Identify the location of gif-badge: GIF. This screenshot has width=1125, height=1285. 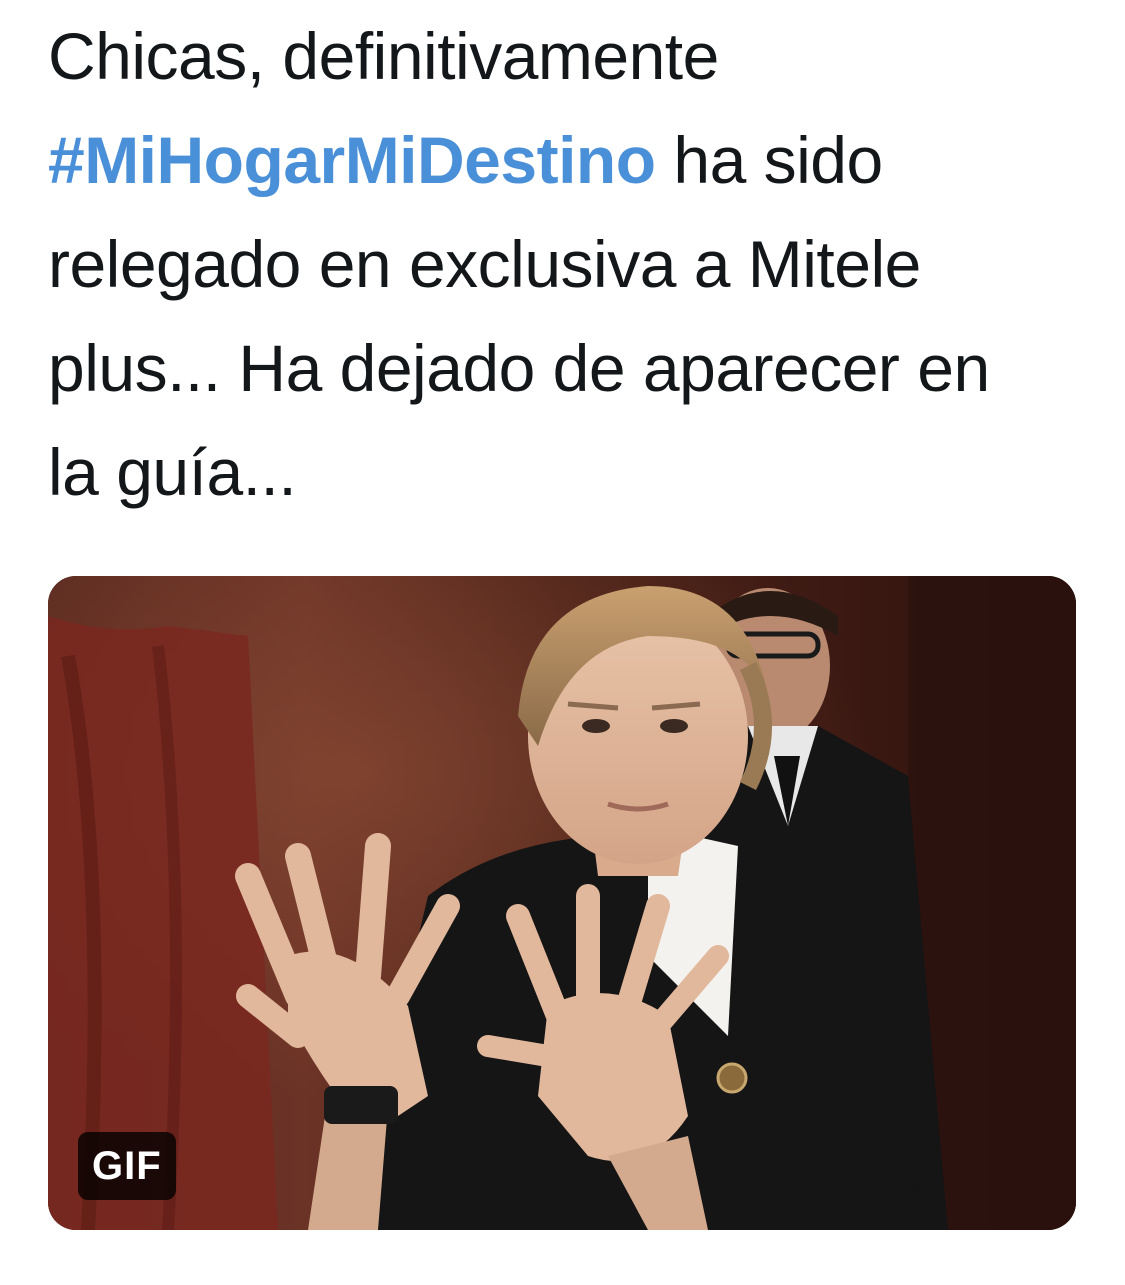
(127, 1166).